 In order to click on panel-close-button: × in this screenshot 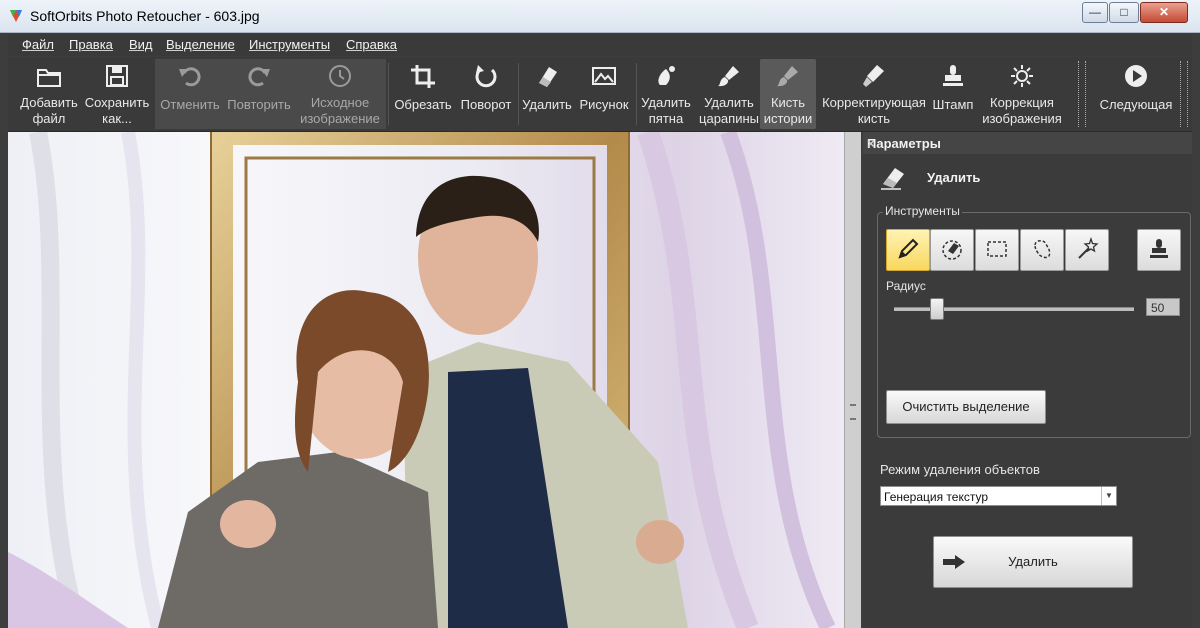, I will do `click(1026, 143)`.